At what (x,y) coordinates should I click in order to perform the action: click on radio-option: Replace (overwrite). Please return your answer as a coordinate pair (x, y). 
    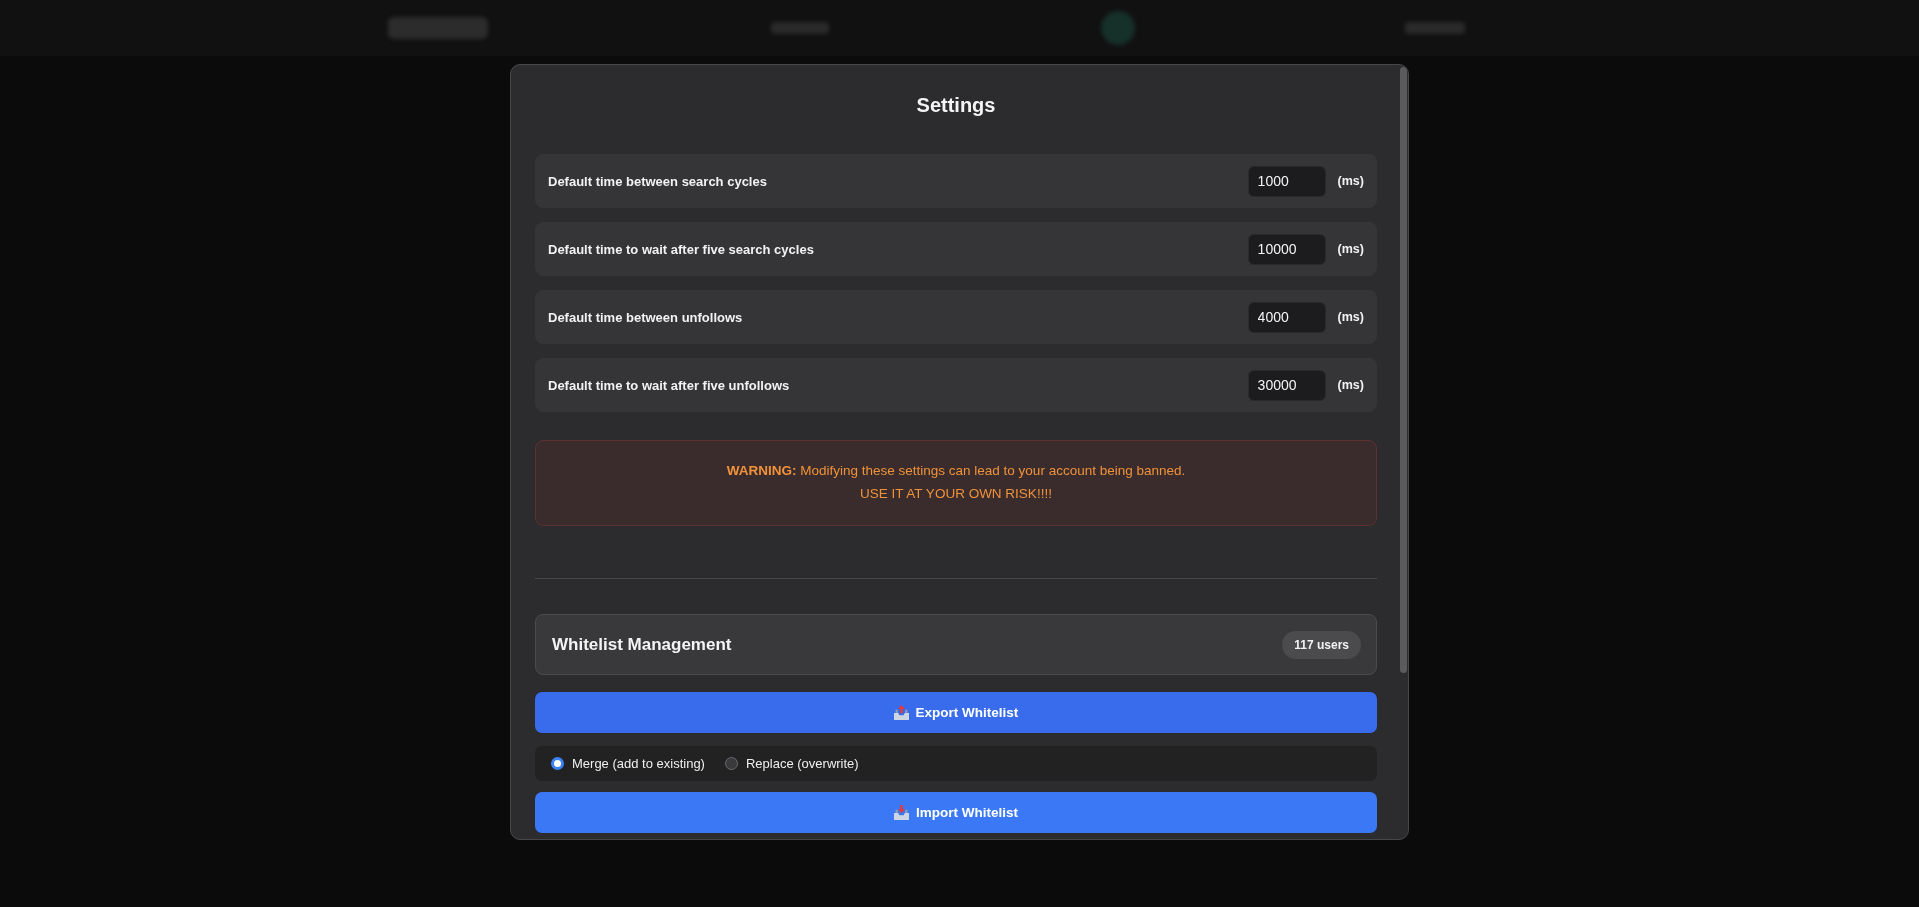
    Looking at the image, I should click on (791, 764).